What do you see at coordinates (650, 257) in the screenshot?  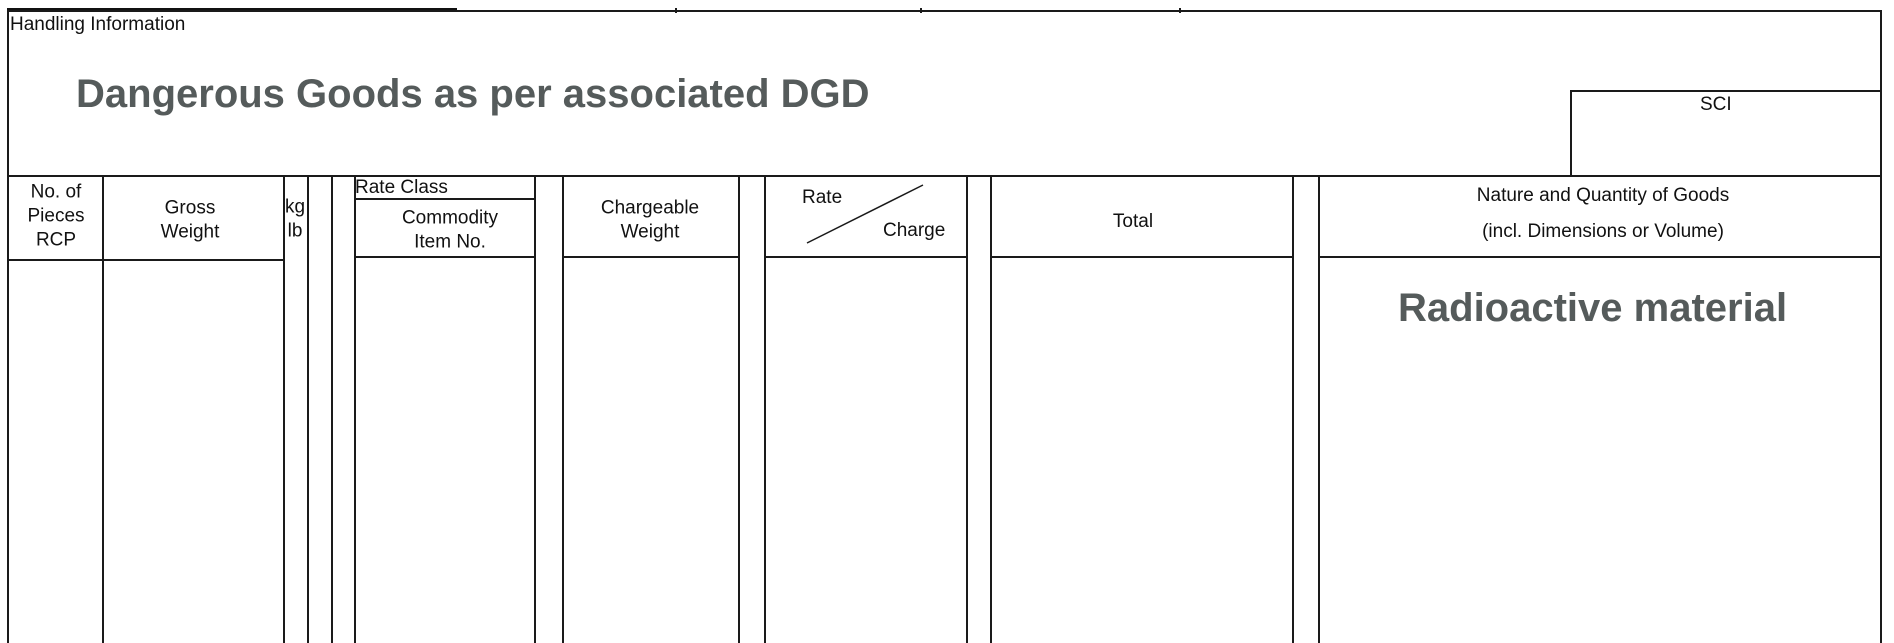 I see `header-bottom-chargeable` at bounding box center [650, 257].